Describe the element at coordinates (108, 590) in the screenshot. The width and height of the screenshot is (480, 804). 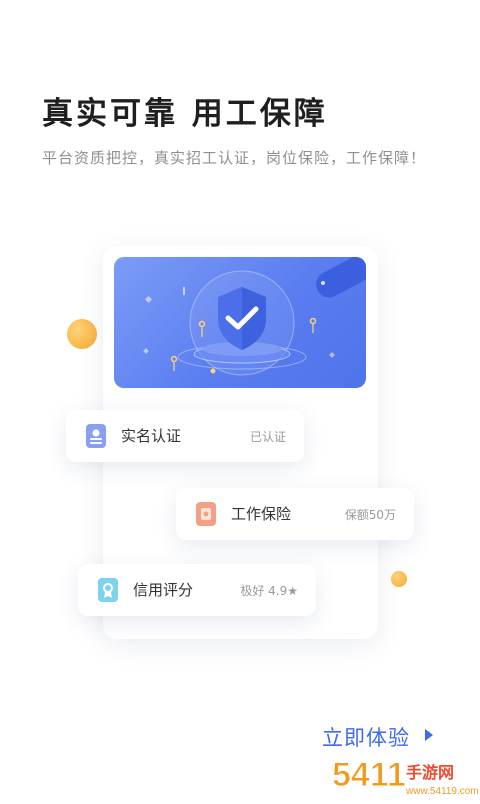
I see `credit-icon` at that location.